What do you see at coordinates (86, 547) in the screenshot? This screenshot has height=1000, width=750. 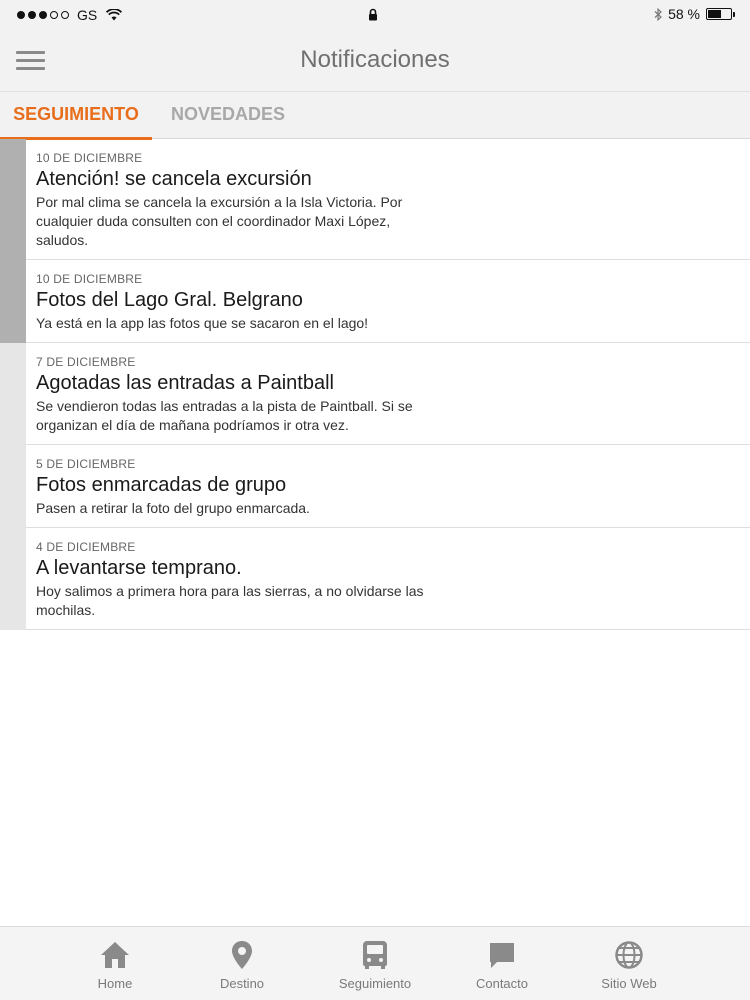 I see `notification-date: 4 DE DICIEMBRE` at bounding box center [86, 547].